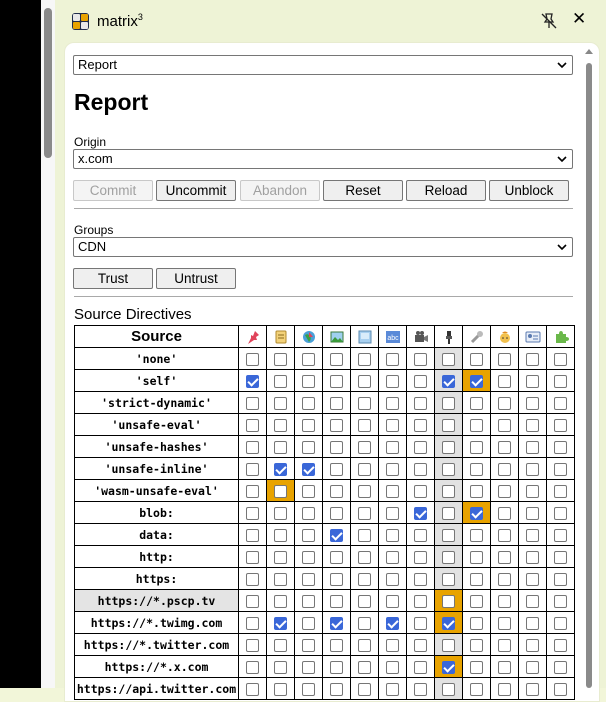  I want to click on unblock-button: Unblock, so click(529, 190).